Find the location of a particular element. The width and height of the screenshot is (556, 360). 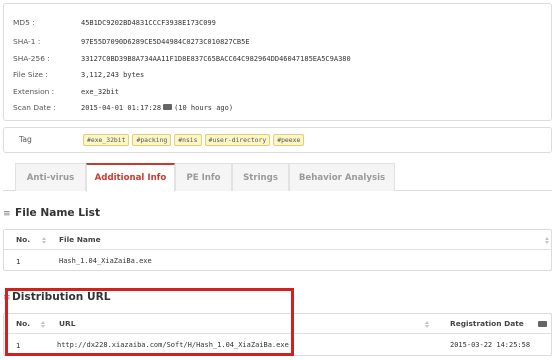

file-name-list-heading: File Name List is located at coordinates (58, 213).